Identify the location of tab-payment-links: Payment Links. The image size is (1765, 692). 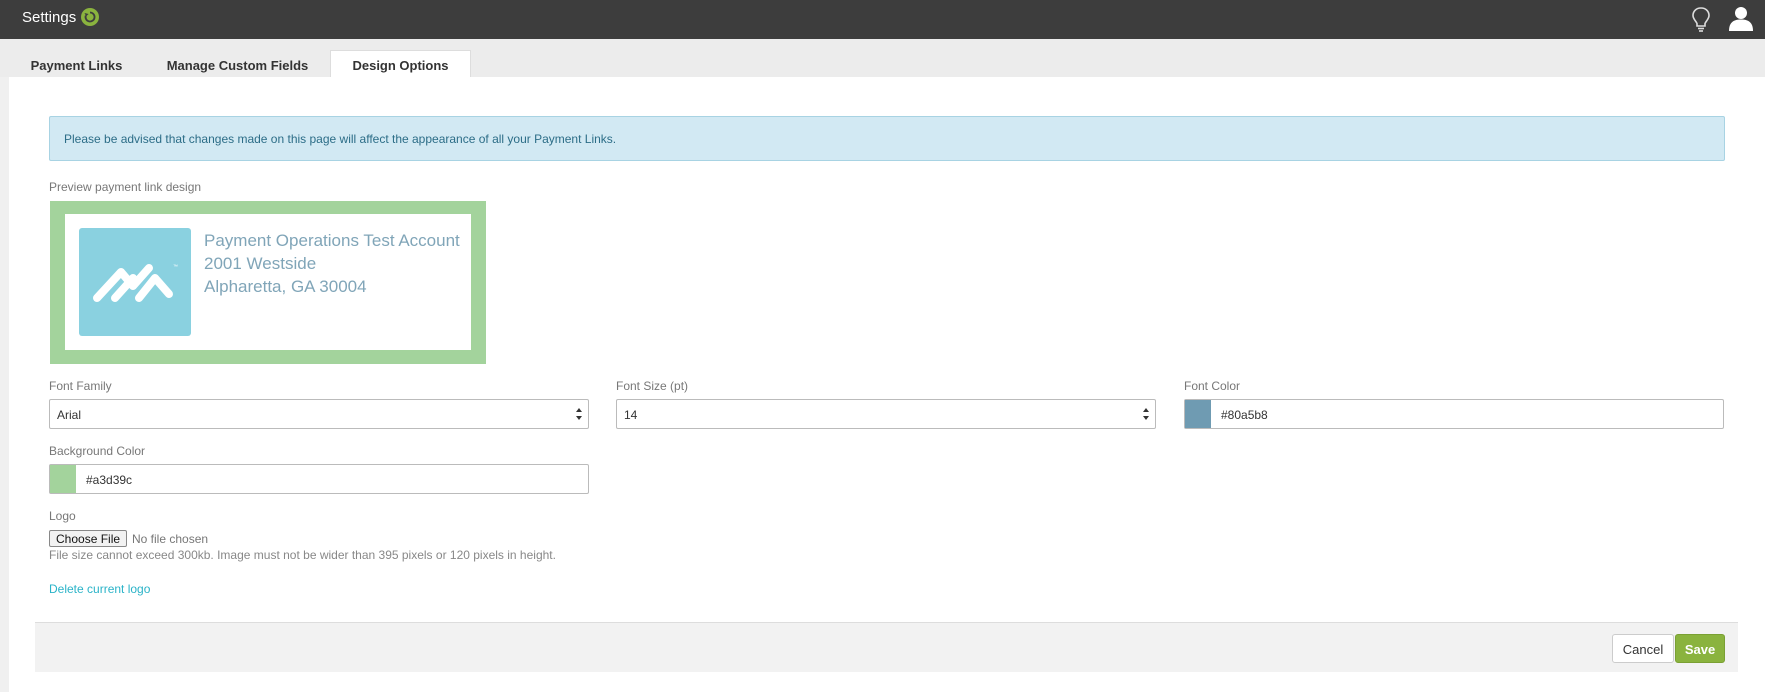
(76, 64).